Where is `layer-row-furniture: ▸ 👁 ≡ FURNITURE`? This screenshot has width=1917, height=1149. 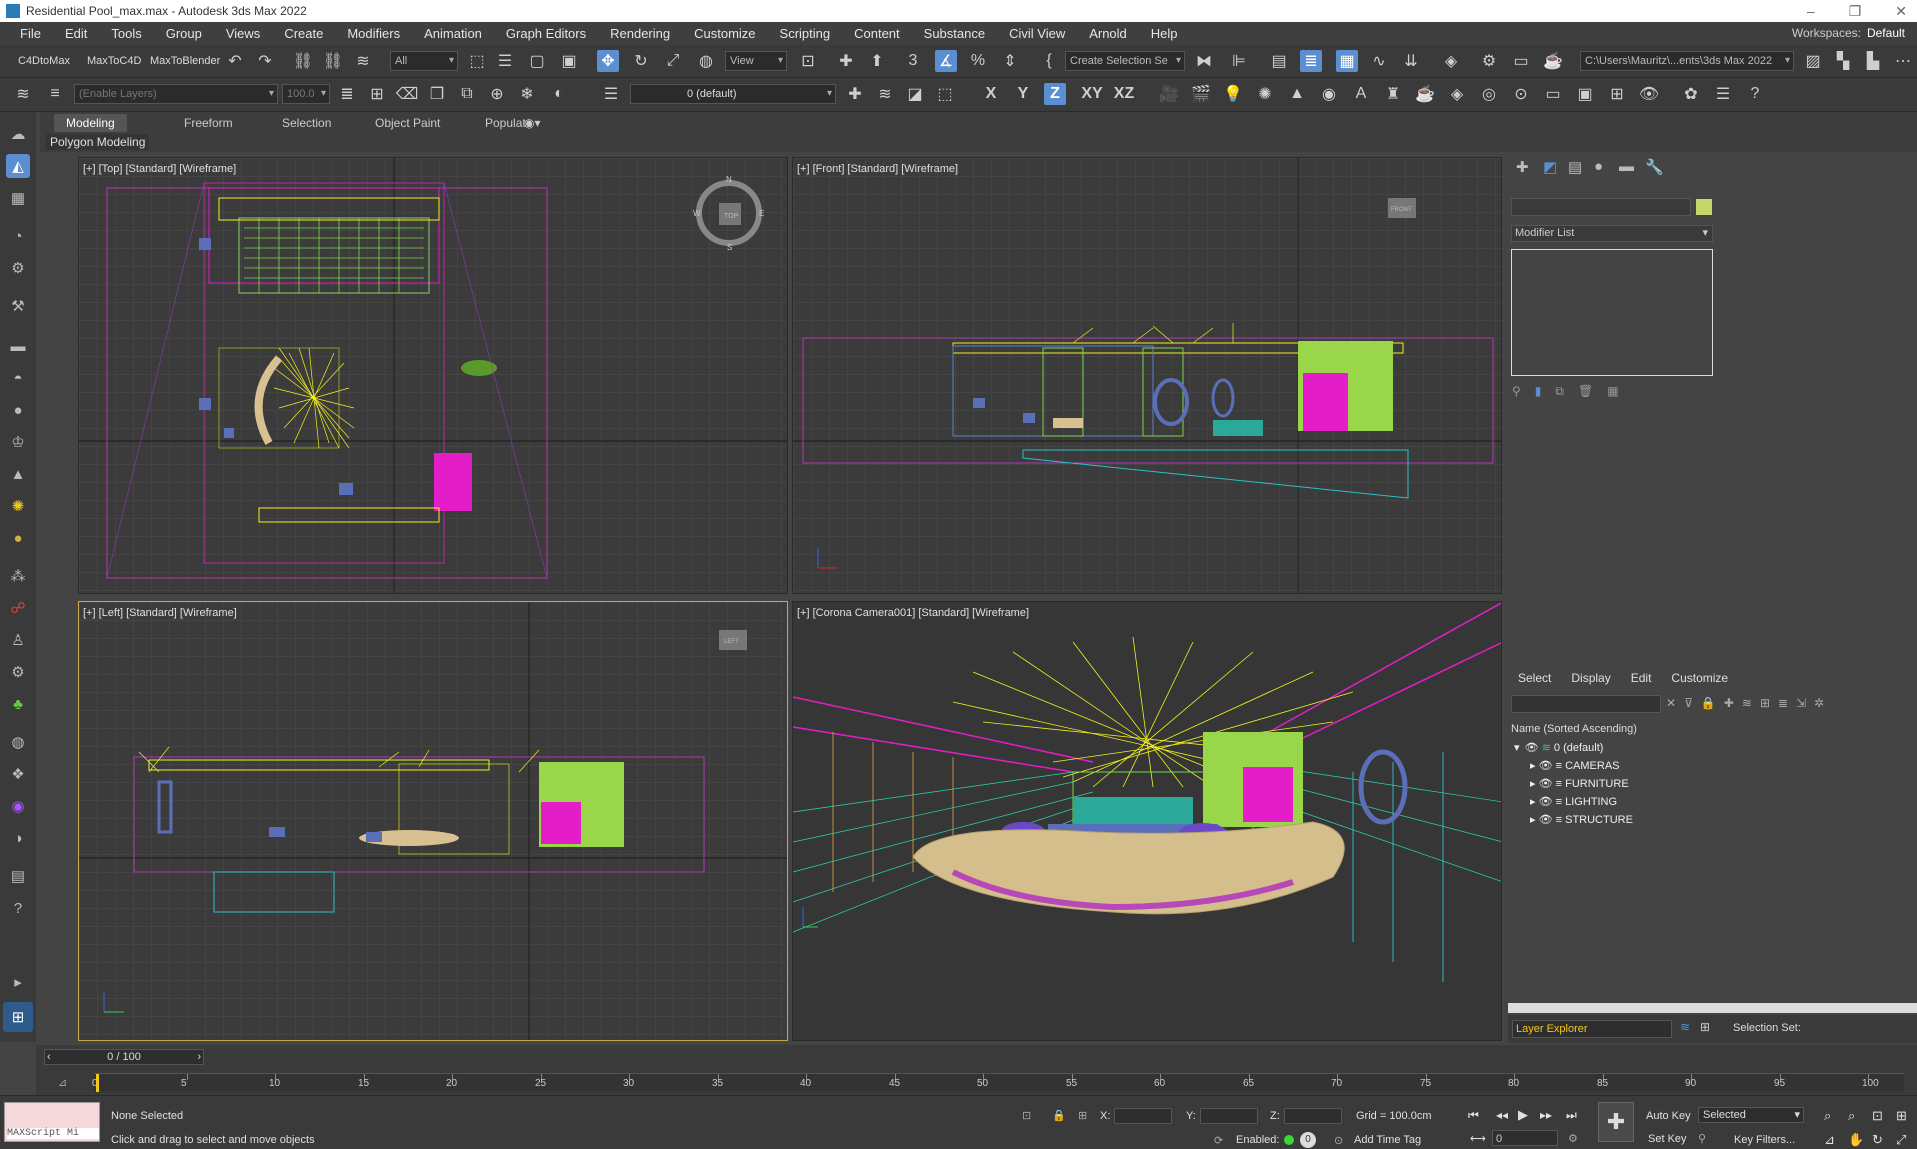 layer-row-furniture: ▸ 👁 ≡ FURNITURE is located at coordinates (1712, 784).